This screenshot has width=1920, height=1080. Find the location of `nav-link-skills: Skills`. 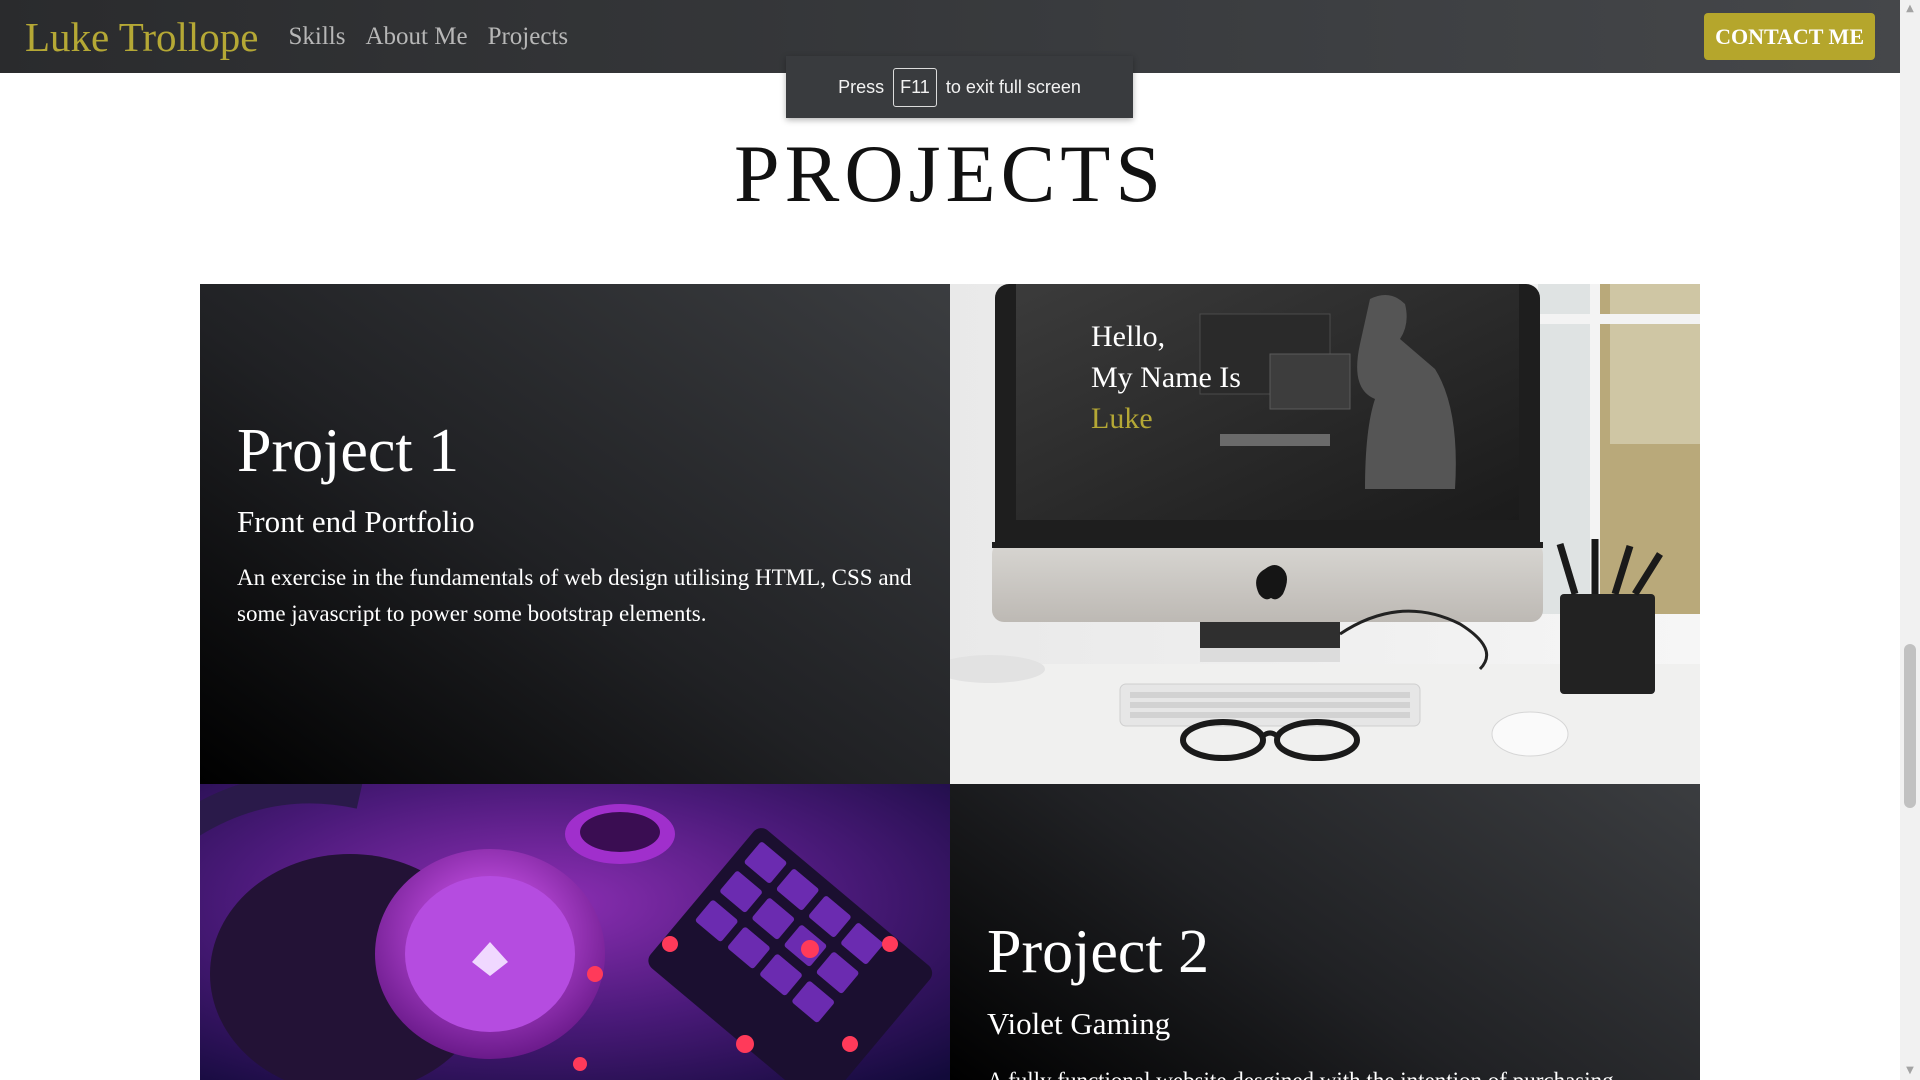

nav-link-skills: Skills is located at coordinates (317, 37).